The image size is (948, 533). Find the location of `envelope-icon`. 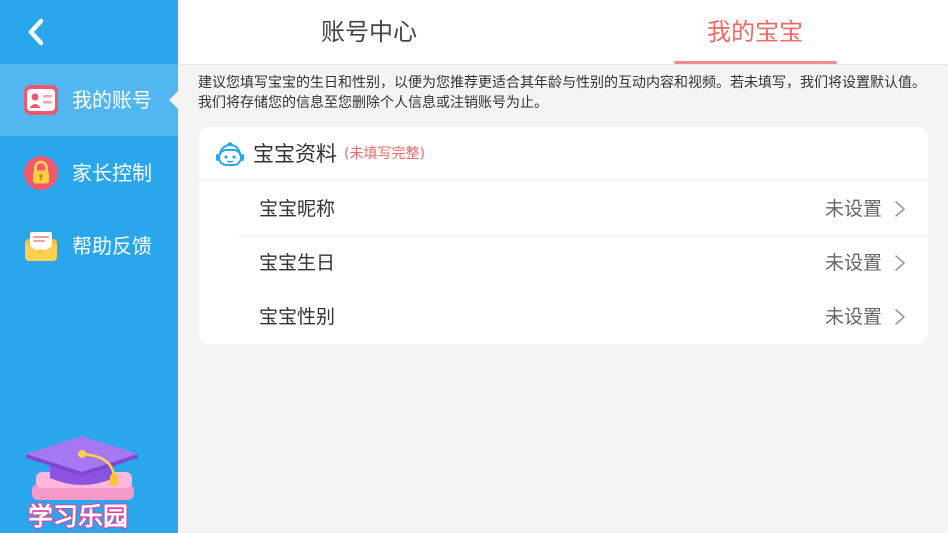

envelope-icon is located at coordinates (41, 246).